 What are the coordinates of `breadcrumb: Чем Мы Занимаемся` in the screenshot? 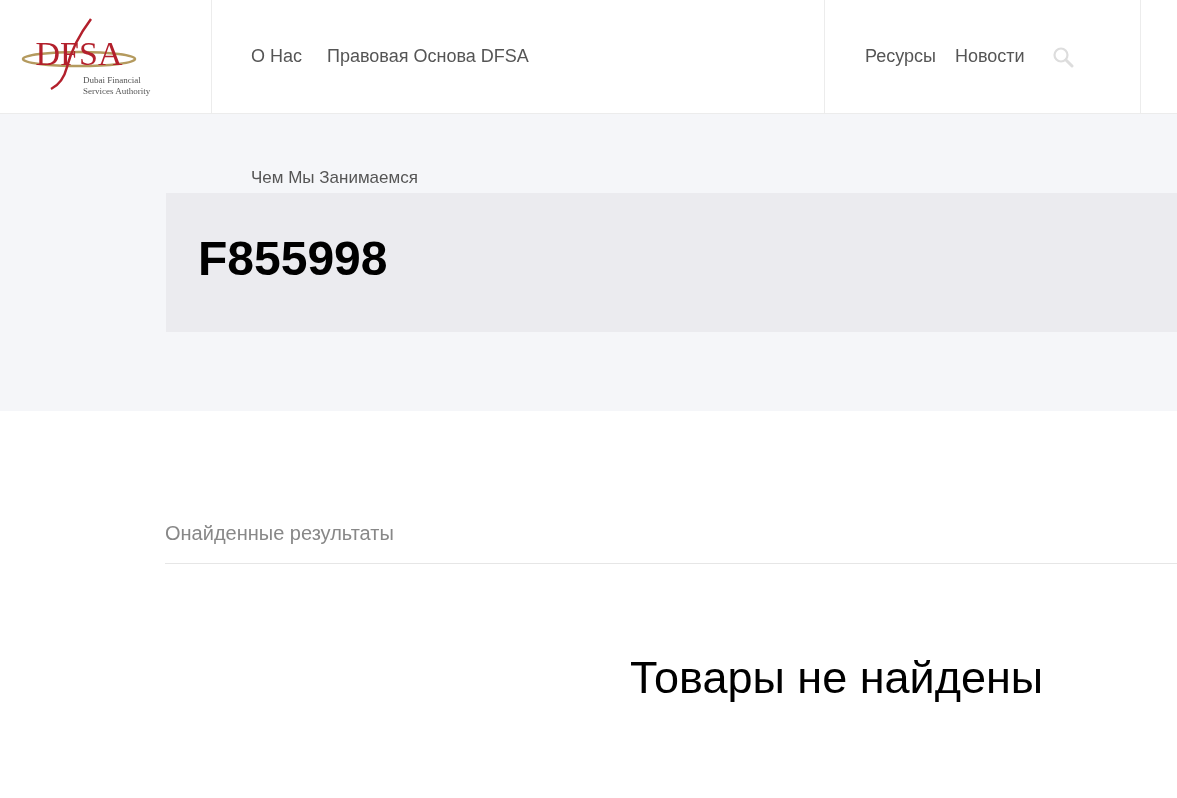 It's located at (334, 178).